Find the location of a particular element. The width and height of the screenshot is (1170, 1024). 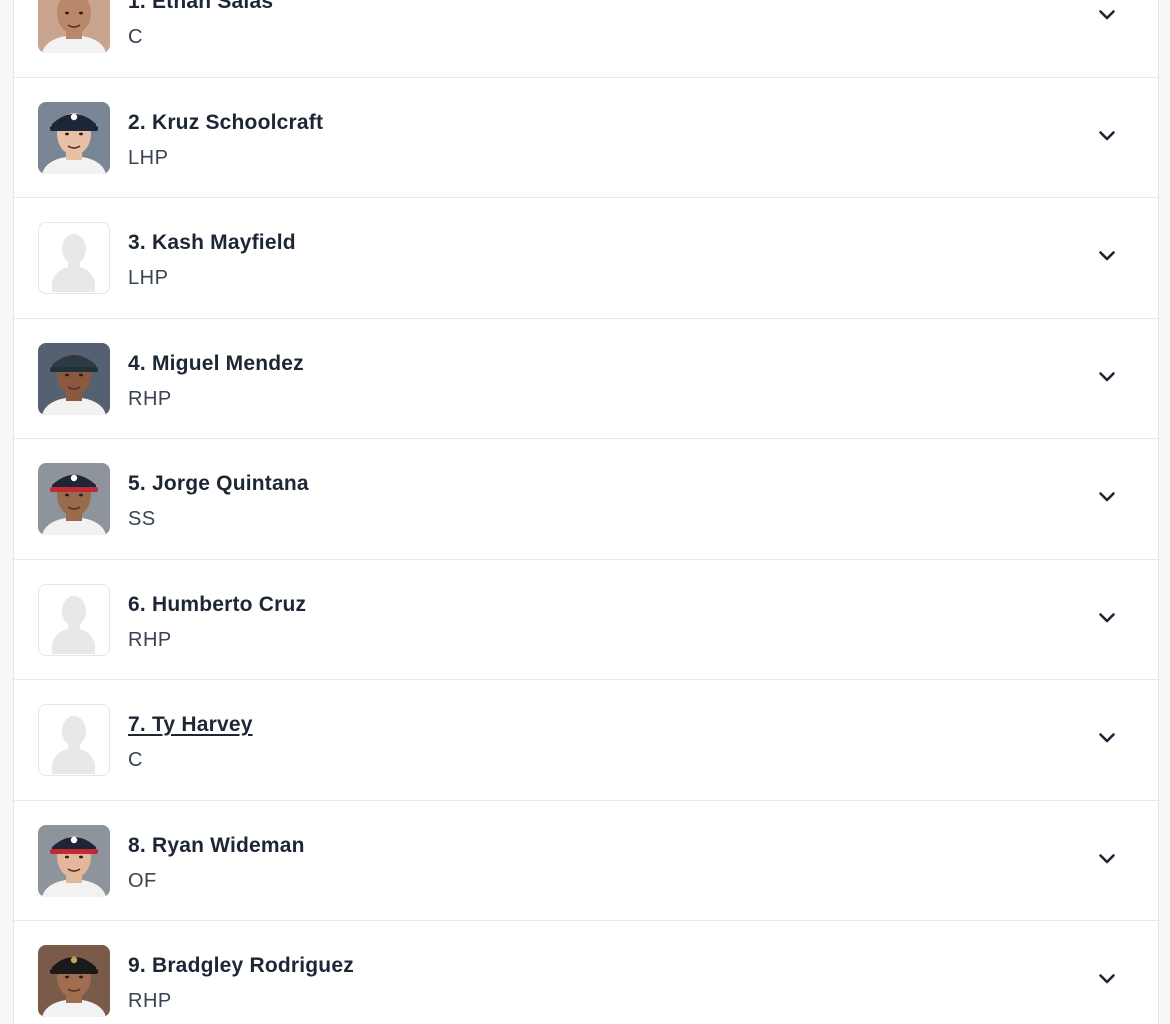

player-row: 4. Miguel Mendez RHP is located at coordinates (586, 379).